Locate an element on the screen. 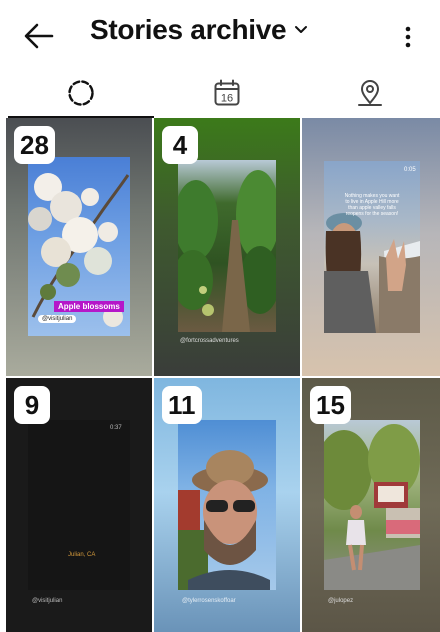 The image size is (440, 632). calendar-day-label: 16 is located at coordinates (227, 99).